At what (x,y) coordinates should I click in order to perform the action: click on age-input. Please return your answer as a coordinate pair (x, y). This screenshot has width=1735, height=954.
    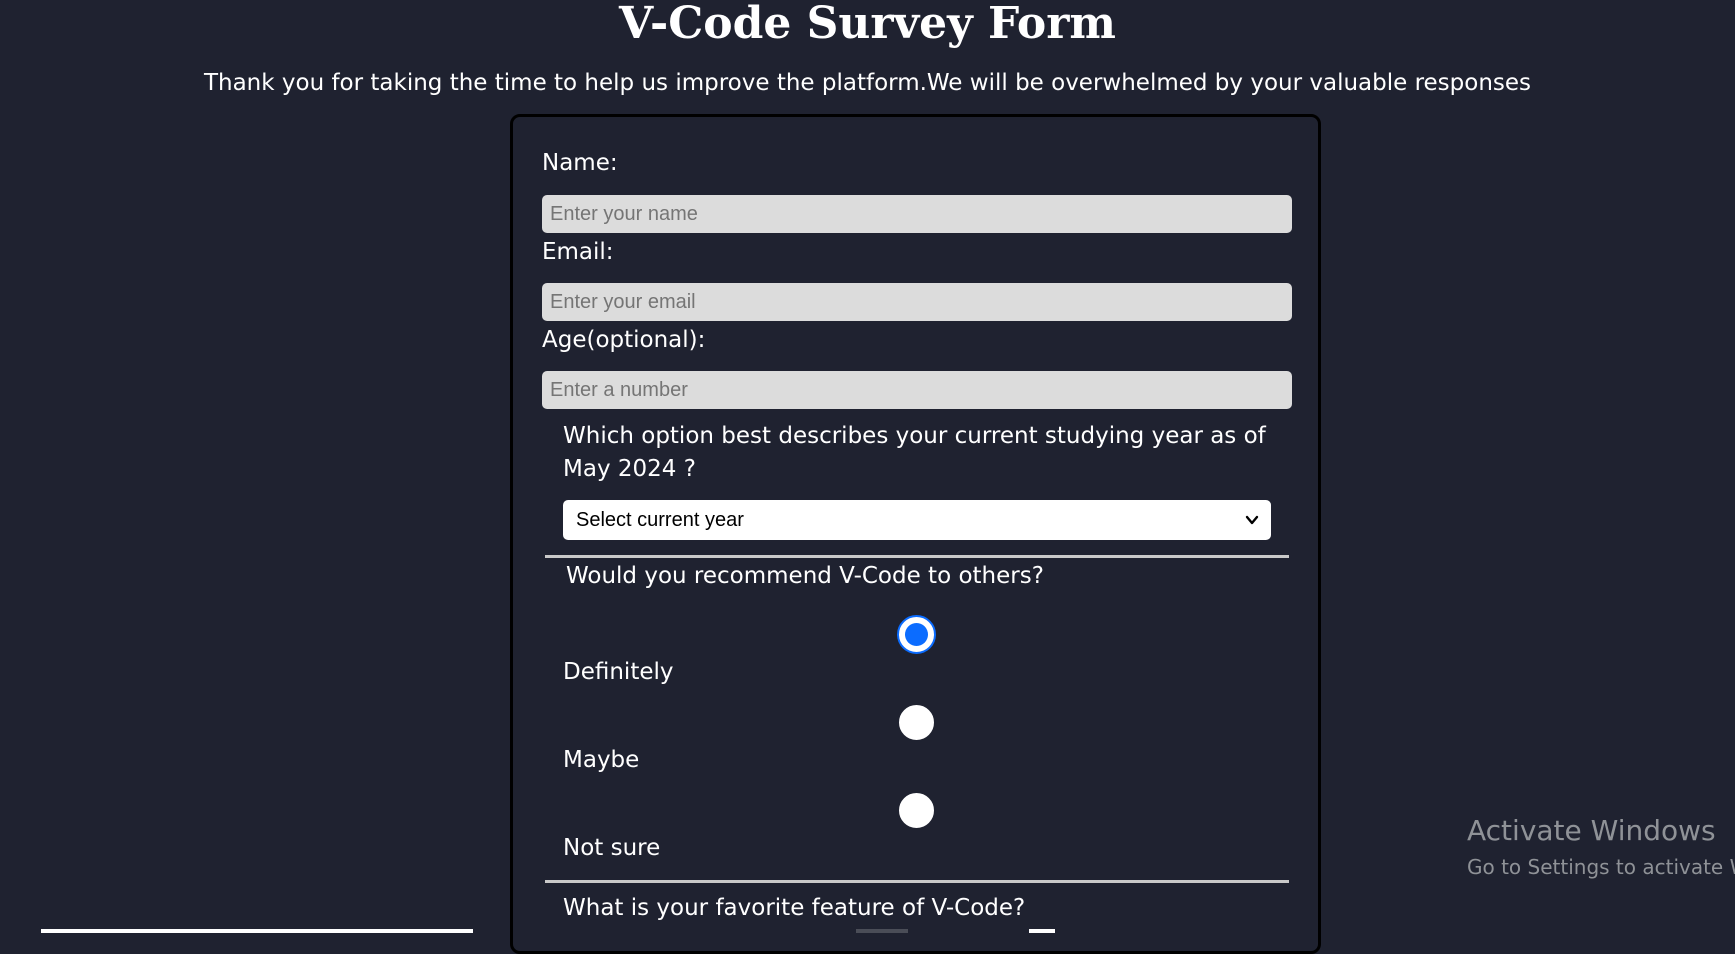
    Looking at the image, I should click on (917, 390).